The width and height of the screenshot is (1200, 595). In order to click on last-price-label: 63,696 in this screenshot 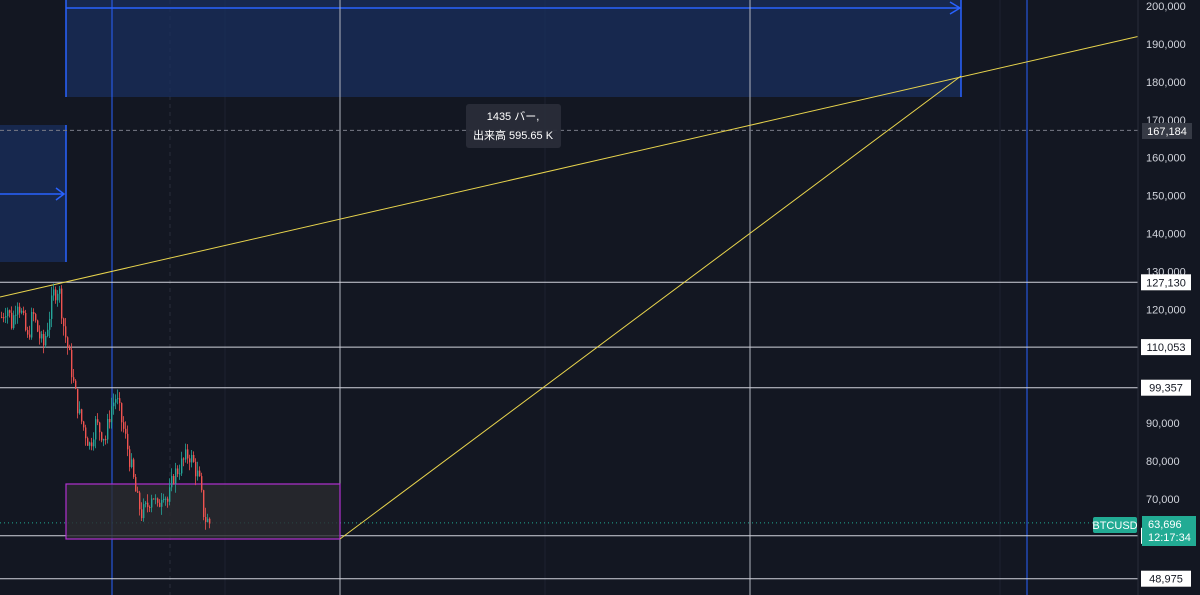, I will do `click(1165, 525)`.